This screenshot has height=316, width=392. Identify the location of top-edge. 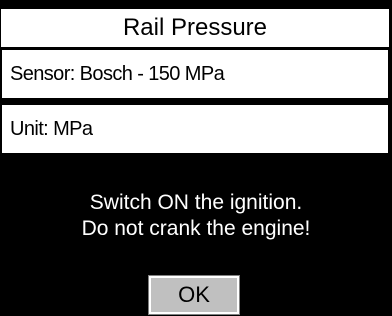
(196, 4).